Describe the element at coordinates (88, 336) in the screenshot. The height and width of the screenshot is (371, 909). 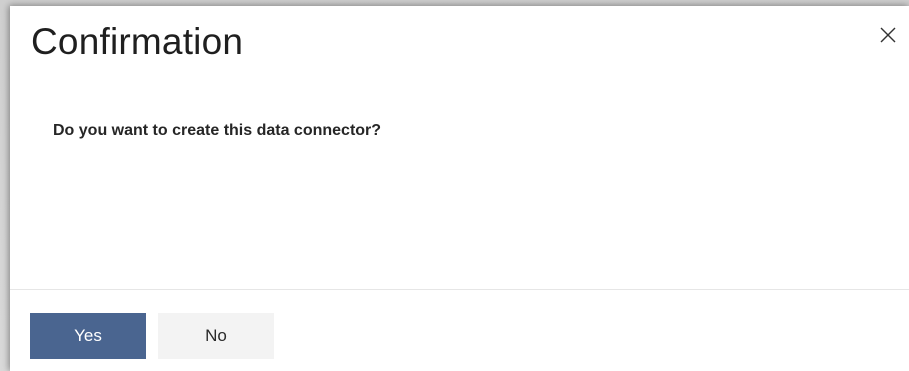
I see `yes-button: Yes` at that location.